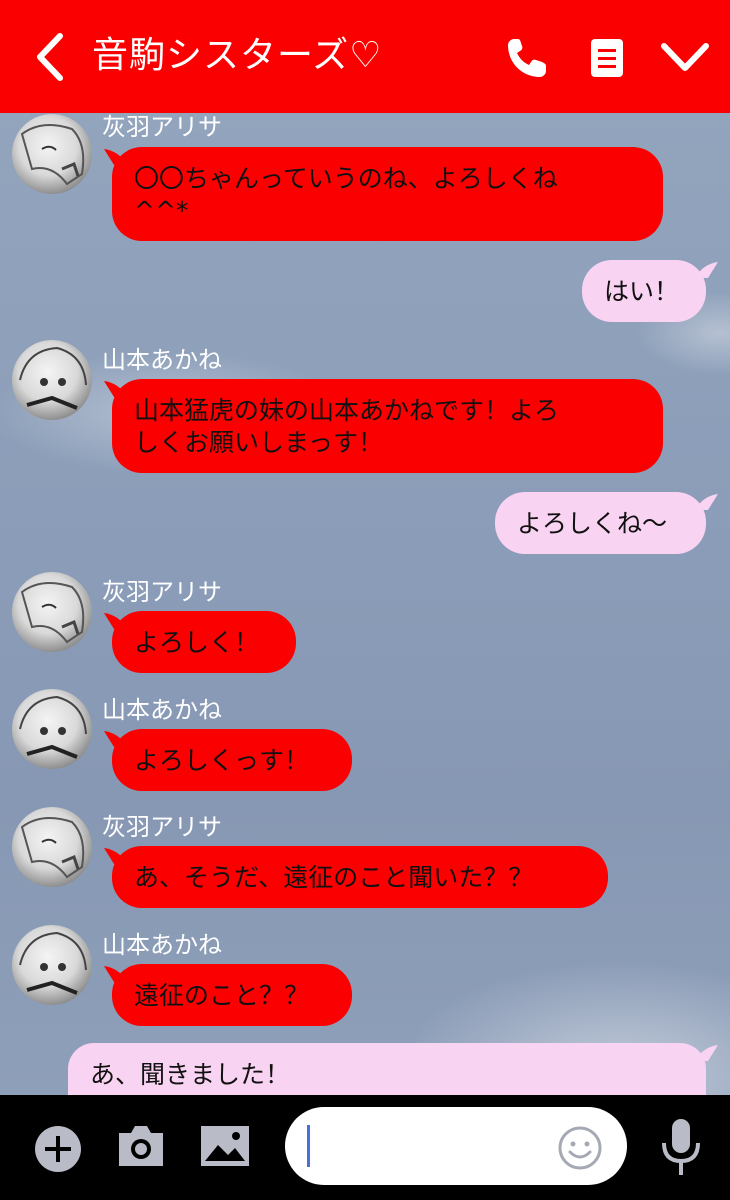  What do you see at coordinates (644, 291) in the screenshot?
I see `message-bubble: はい！` at bounding box center [644, 291].